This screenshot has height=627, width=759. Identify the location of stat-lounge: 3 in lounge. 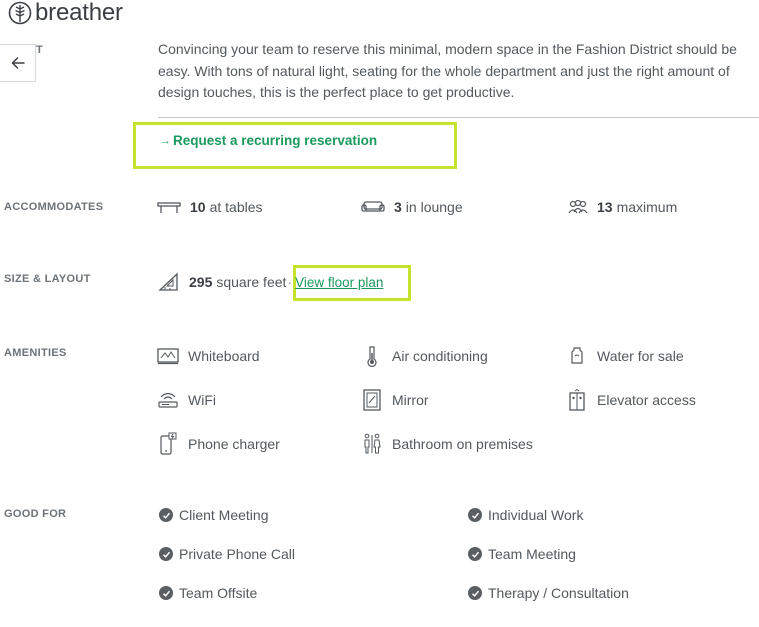
(412, 207).